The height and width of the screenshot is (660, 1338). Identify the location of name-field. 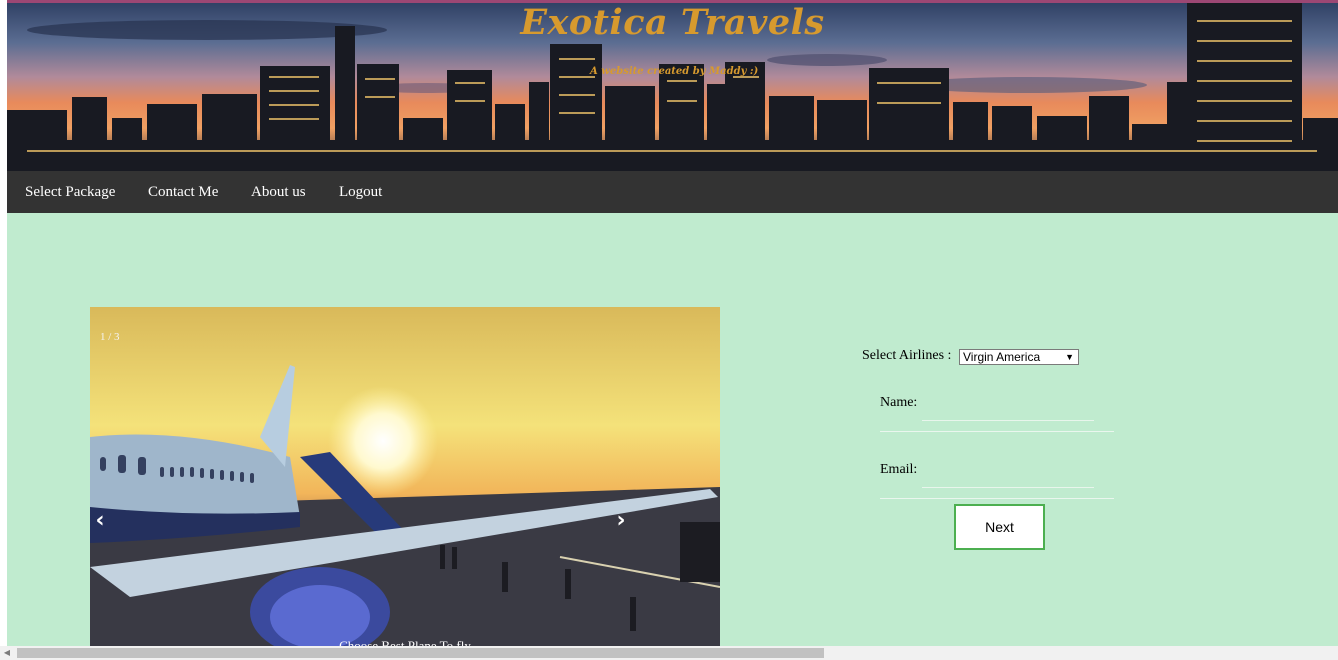
(1008, 410).